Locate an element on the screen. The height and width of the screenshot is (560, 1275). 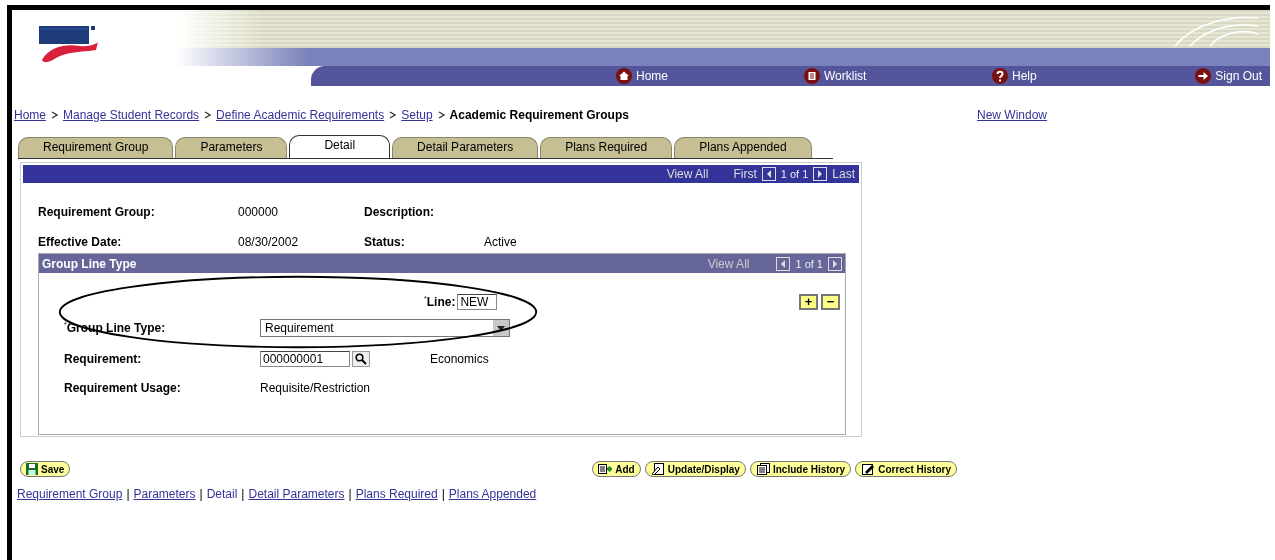
field-label: Effective Date: is located at coordinates (80, 243).